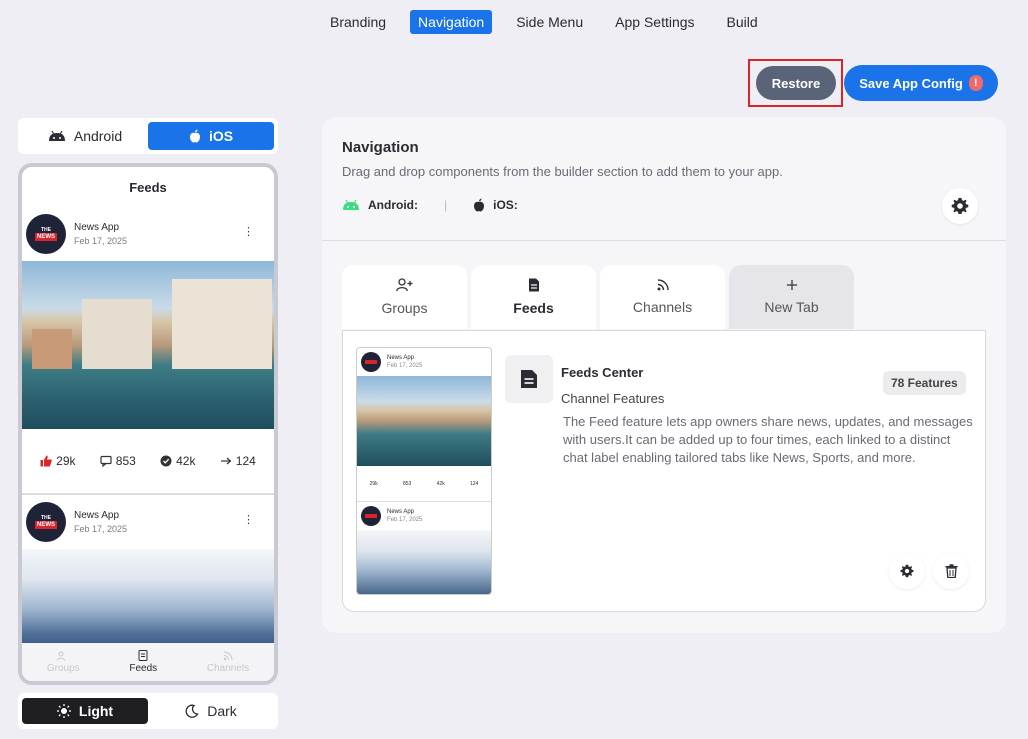 This screenshot has height=739, width=1028. I want to click on feature-subtitle: Channel Features, so click(613, 398).